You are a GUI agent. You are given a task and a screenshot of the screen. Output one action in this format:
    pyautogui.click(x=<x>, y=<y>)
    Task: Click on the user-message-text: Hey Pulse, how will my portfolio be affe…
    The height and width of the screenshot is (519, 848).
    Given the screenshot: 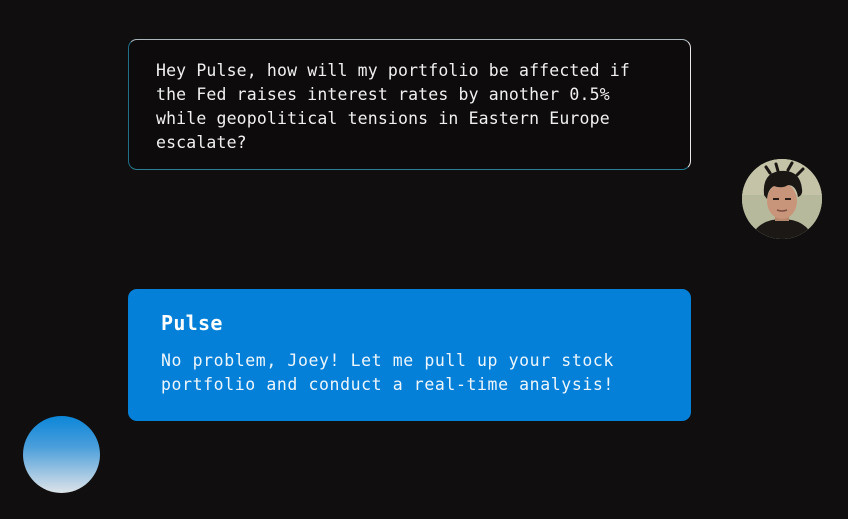 What is the action you would take?
    pyautogui.click(x=393, y=106)
    